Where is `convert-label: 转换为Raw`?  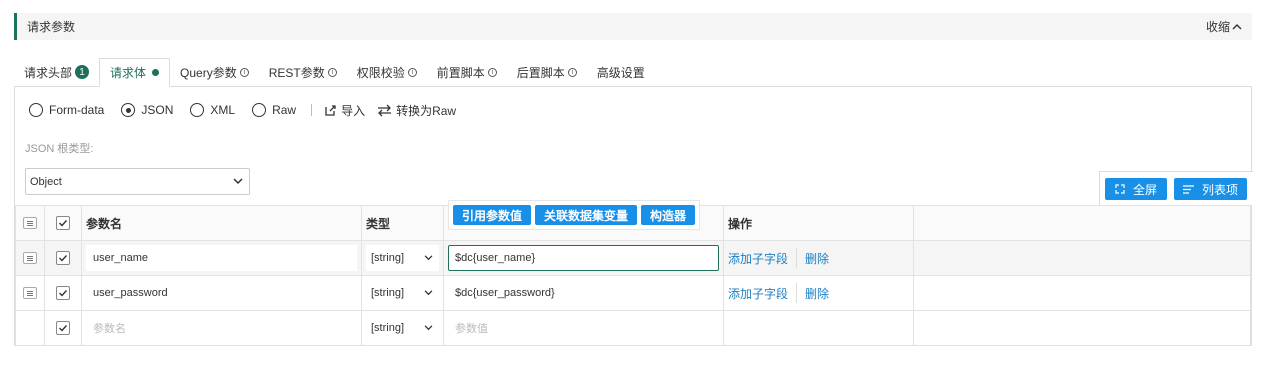
convert-label: 转换为Raw is located at coordinates (426, 110).